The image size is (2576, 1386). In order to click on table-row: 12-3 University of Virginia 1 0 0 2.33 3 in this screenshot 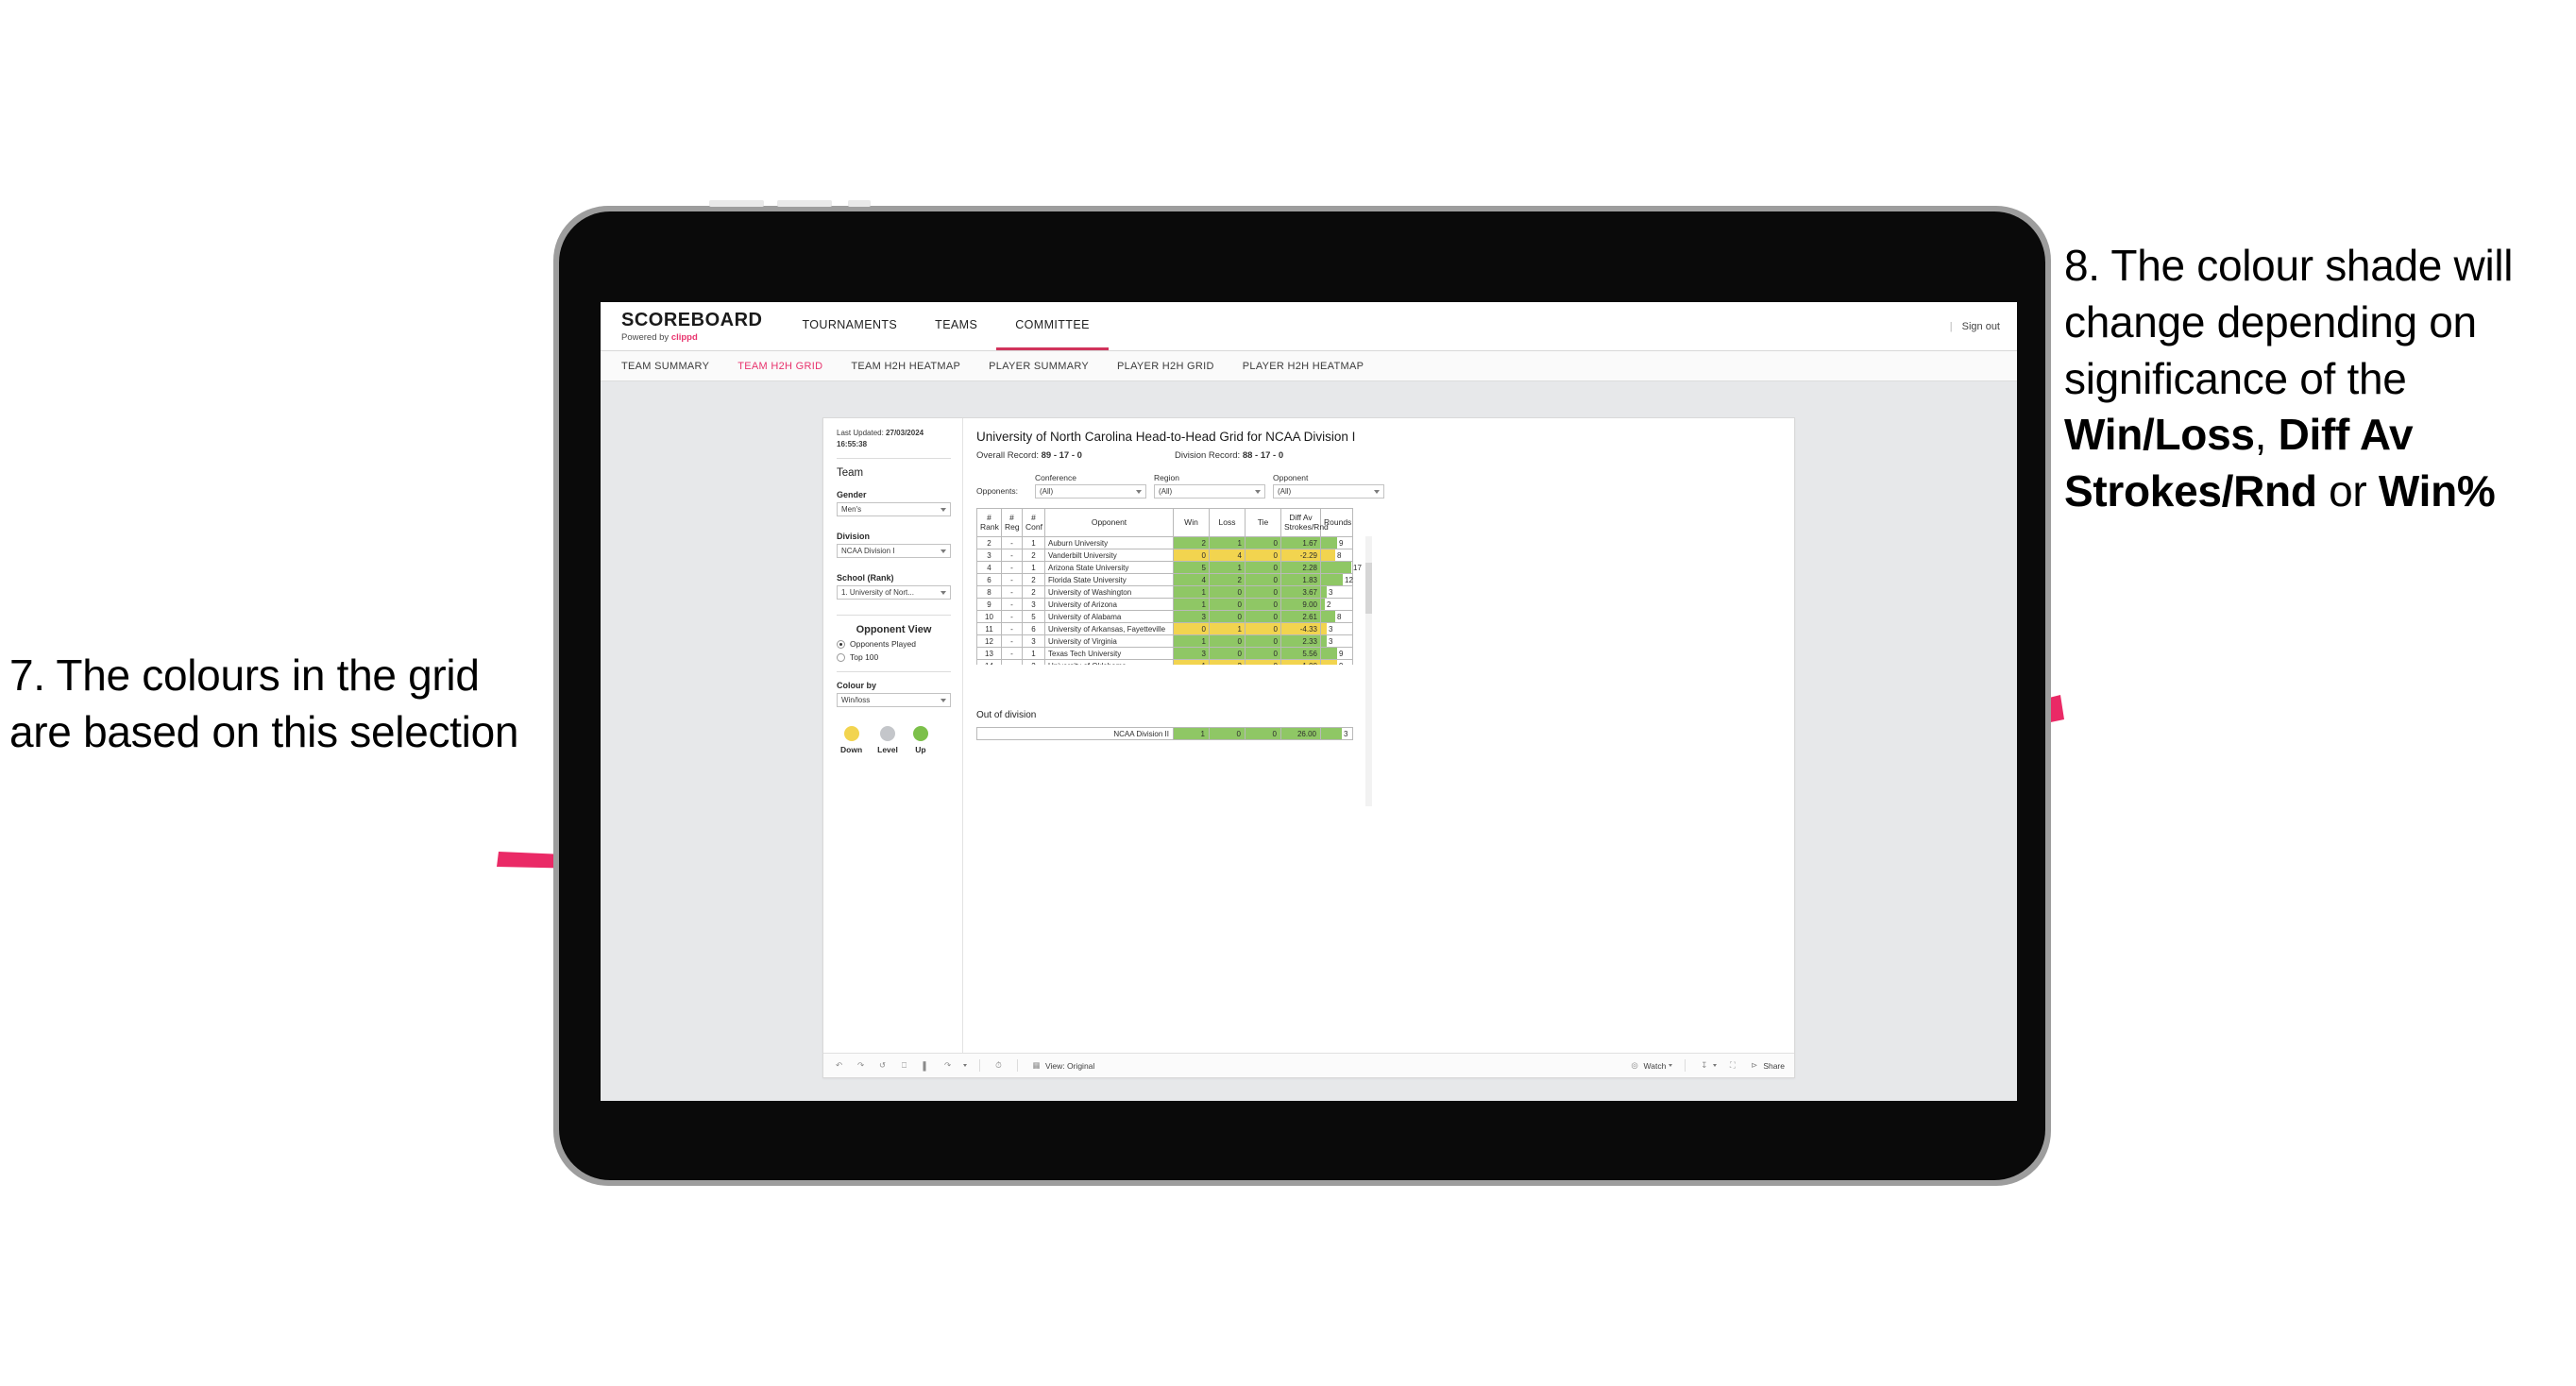, I will do `click(1164, 641)`.